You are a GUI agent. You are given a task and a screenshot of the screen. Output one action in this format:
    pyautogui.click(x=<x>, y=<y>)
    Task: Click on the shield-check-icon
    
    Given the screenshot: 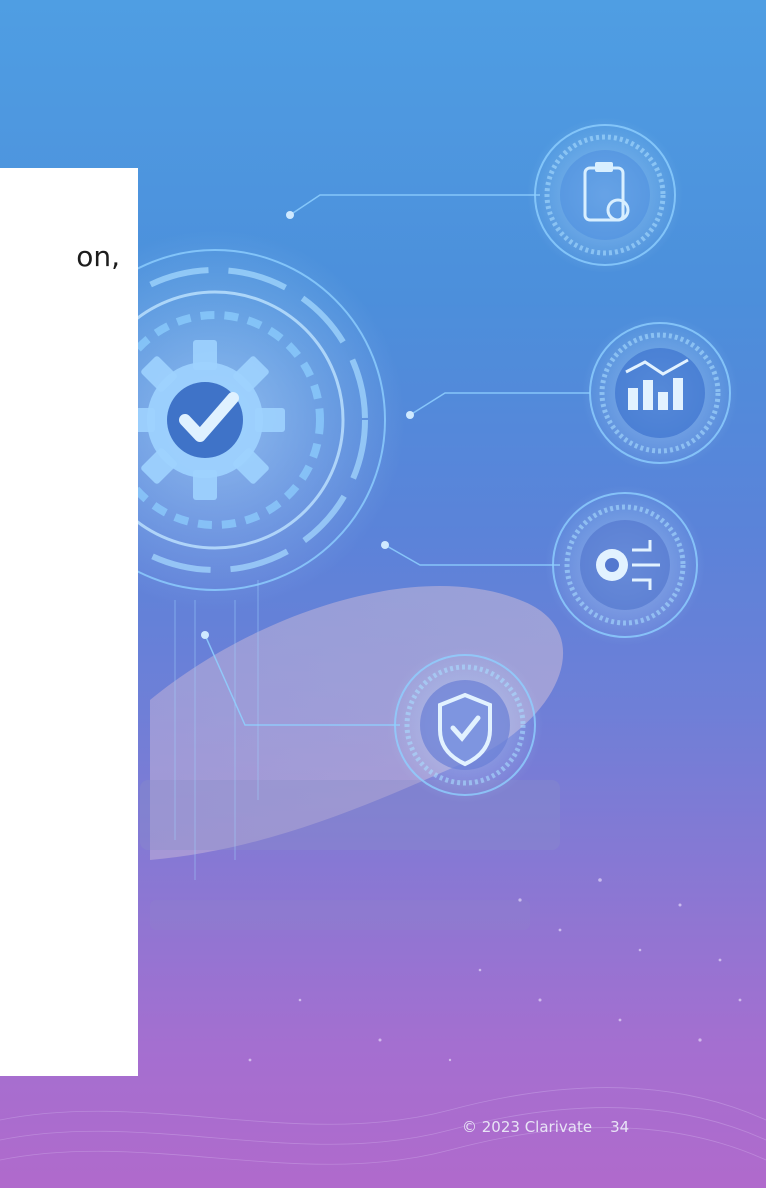 What is the action you would take?
    pyautogui.click(x=465, y=725)
    